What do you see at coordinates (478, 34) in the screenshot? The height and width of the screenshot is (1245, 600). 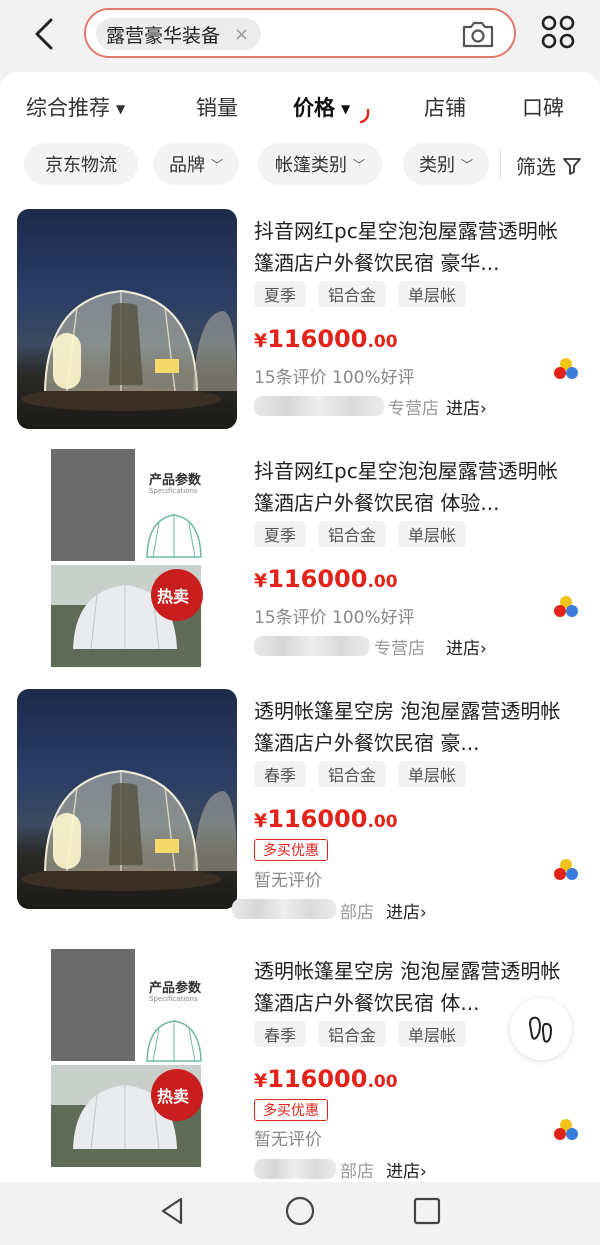 I see `camera-icon` at bounding box center [478, 34].